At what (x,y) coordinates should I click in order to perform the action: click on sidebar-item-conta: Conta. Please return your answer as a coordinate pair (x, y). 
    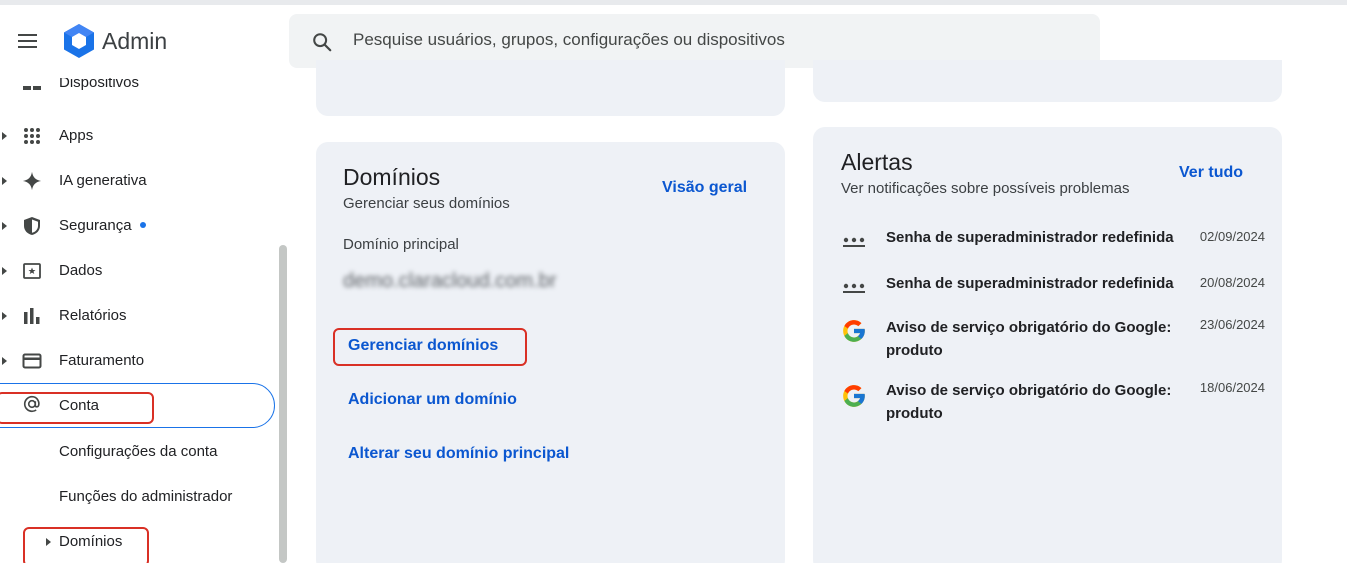
    Looking at the image, I should click on (138, 406).